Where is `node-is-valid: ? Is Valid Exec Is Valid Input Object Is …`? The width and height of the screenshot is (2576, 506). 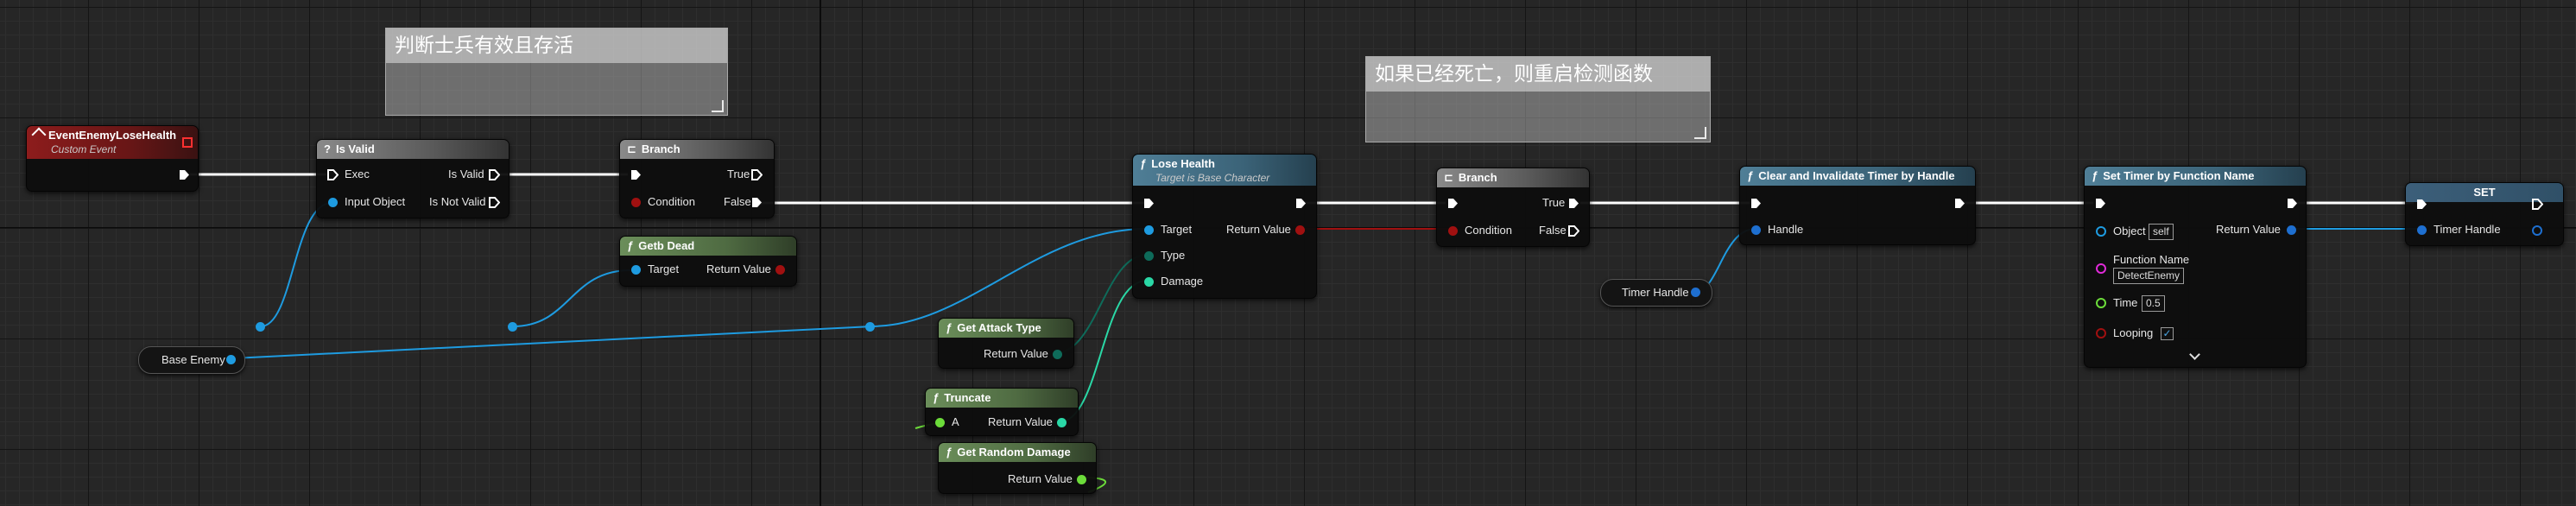 node-is-valid: ? Is Valid Exec Is Valid Input Object Is … is located at coordinates (413, 178).